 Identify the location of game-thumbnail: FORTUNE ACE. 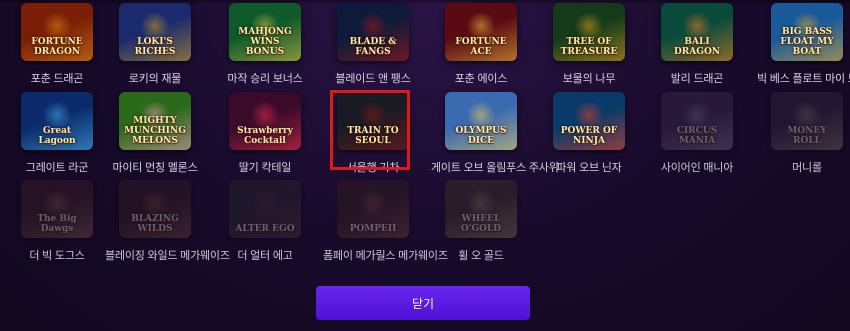
(481, 32).